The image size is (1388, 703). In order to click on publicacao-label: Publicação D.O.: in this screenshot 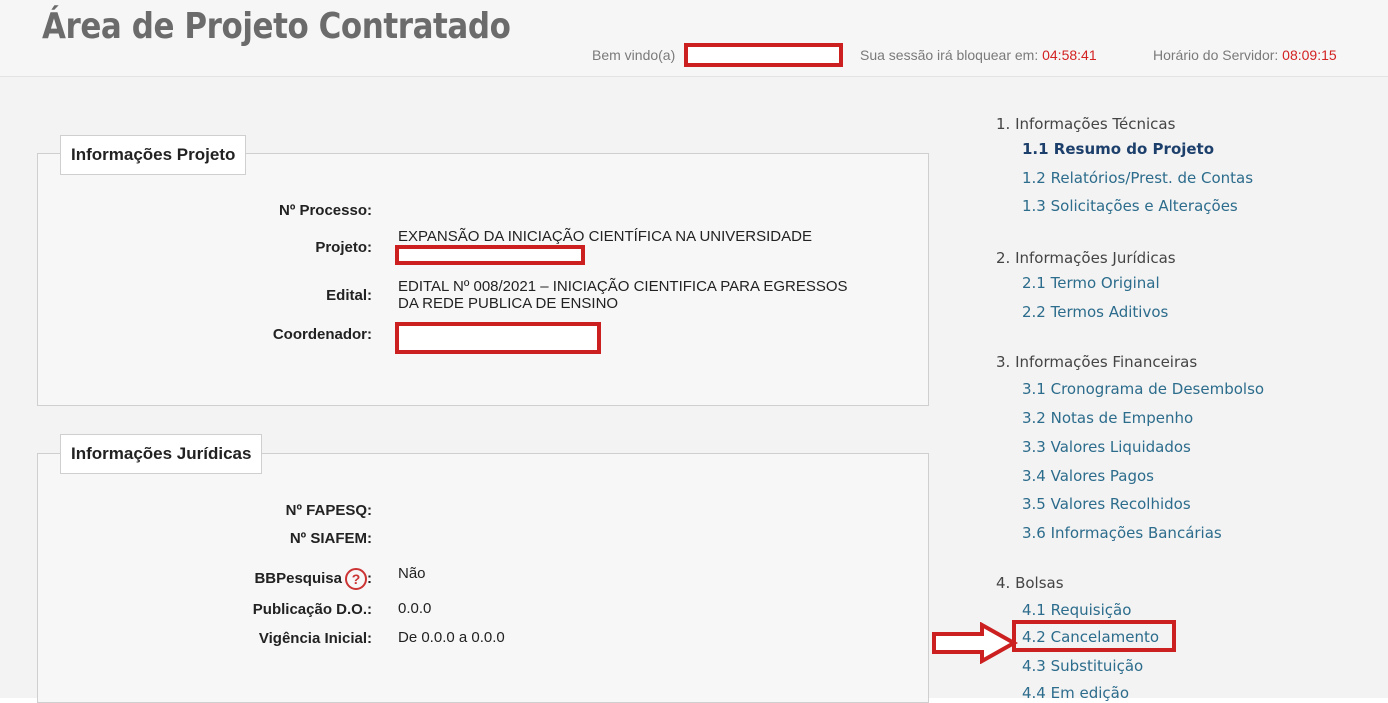, I will do `click(312, 609)`.